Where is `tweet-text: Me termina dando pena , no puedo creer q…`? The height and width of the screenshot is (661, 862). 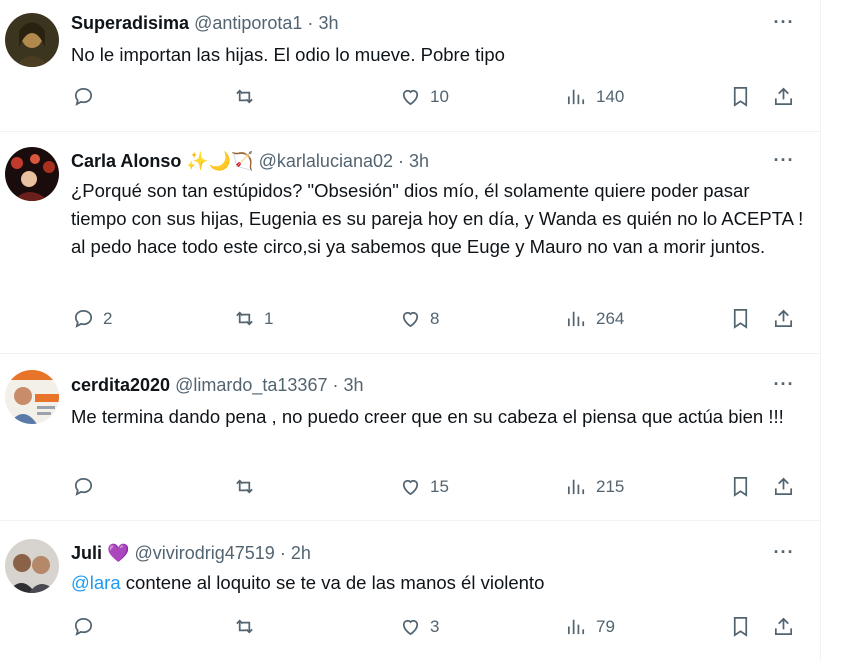
tweet-text: Me termina dando pena , no puedo creer q… is located at coordinates (427, 416).